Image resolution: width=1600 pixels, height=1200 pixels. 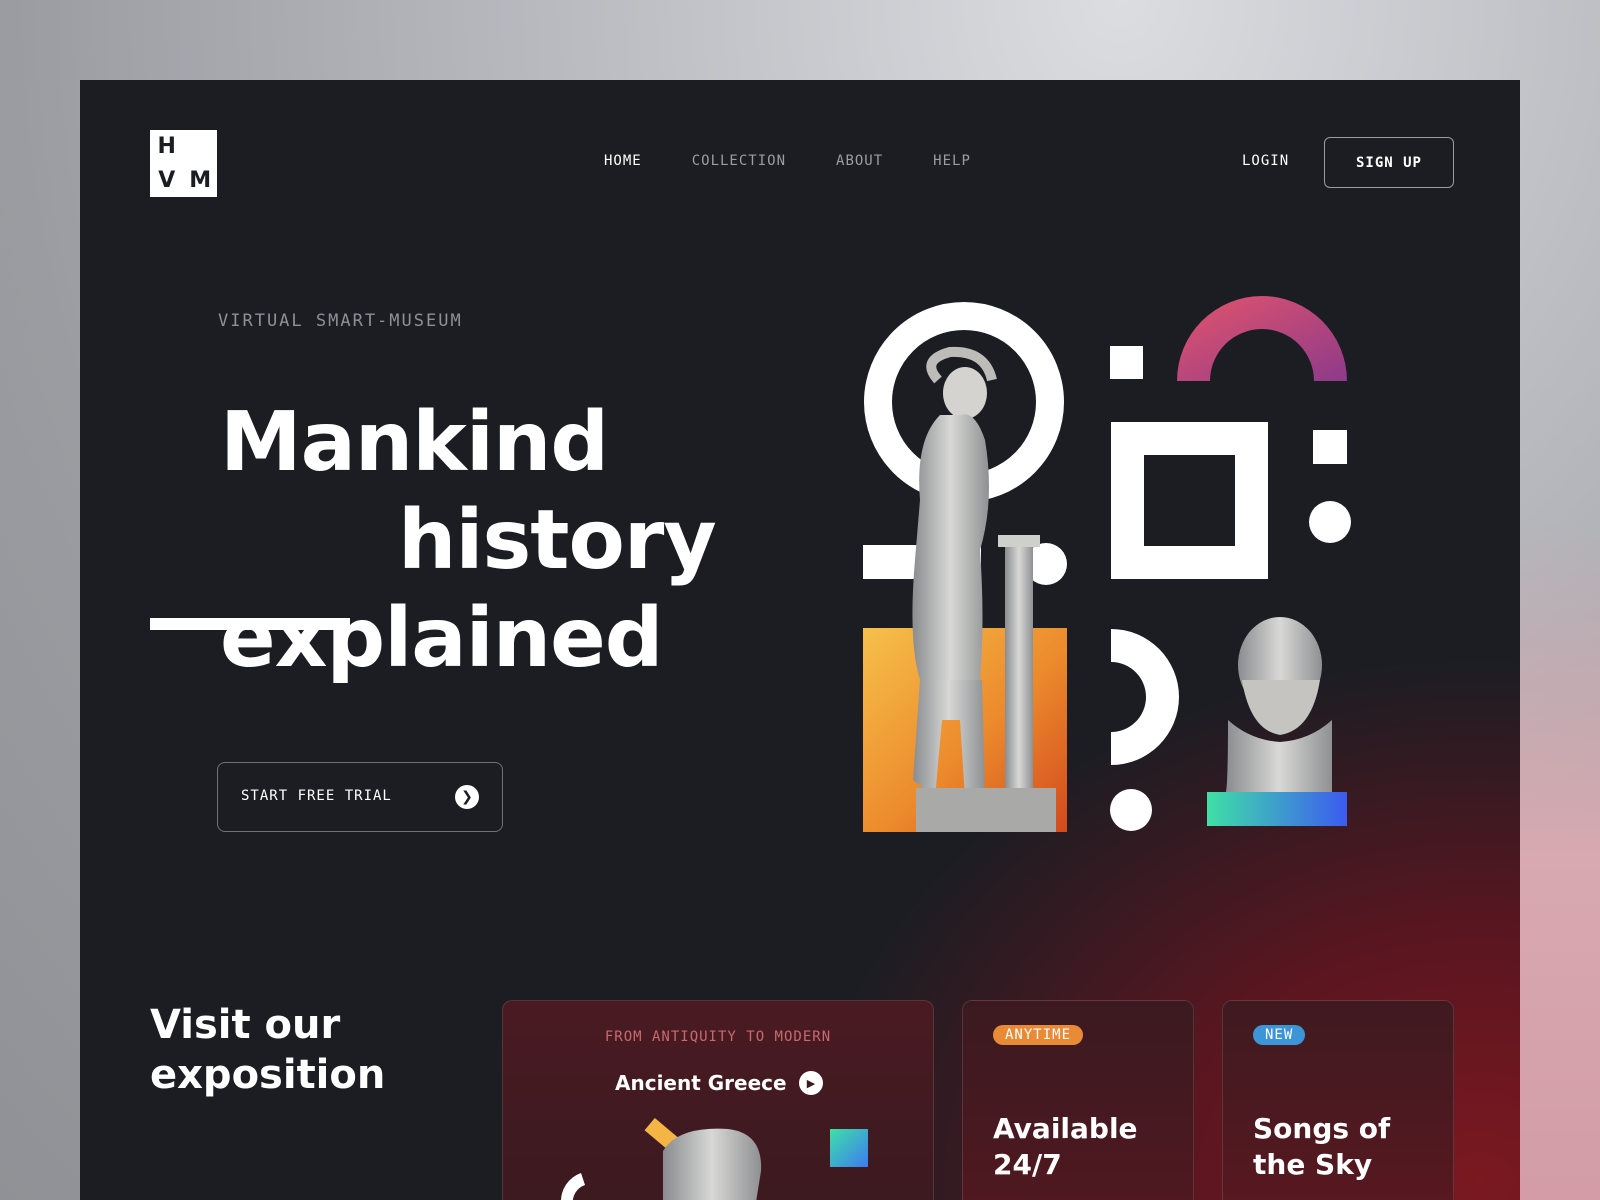 What do you see at coordinates (1277, 809) in the screenshot?
I see `gradient-pedestal-shape` at bounding box center [1277, 809].